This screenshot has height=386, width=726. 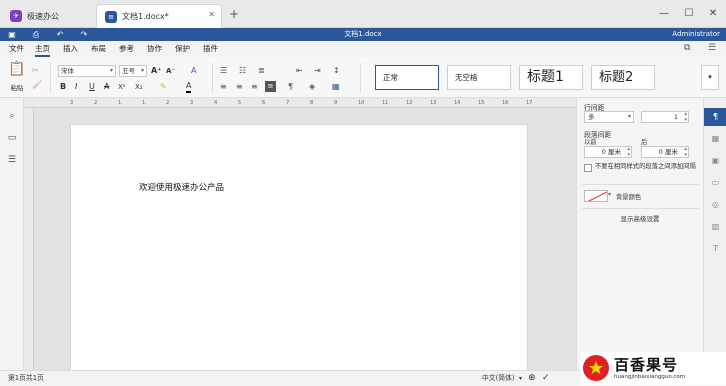 What do you see at coordinates (715, 226) in the screenshot?
I see `chart-settings-icon: ▥` at bounding box center [715, 226].